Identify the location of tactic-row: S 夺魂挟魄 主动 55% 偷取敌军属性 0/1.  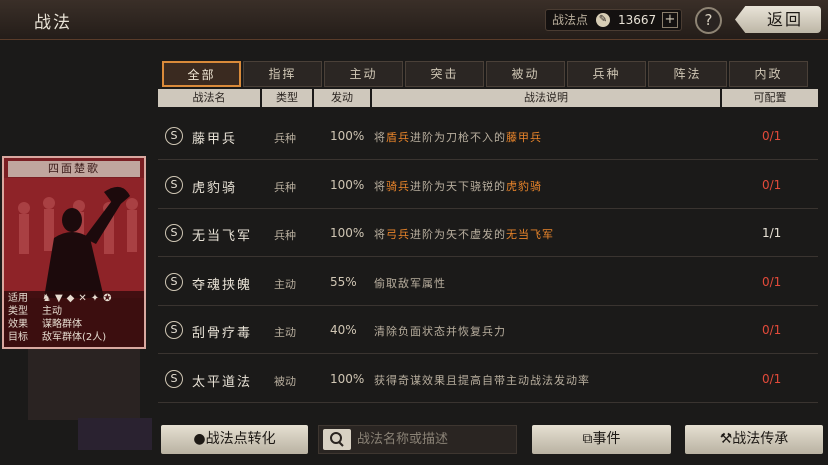
(488, 283).